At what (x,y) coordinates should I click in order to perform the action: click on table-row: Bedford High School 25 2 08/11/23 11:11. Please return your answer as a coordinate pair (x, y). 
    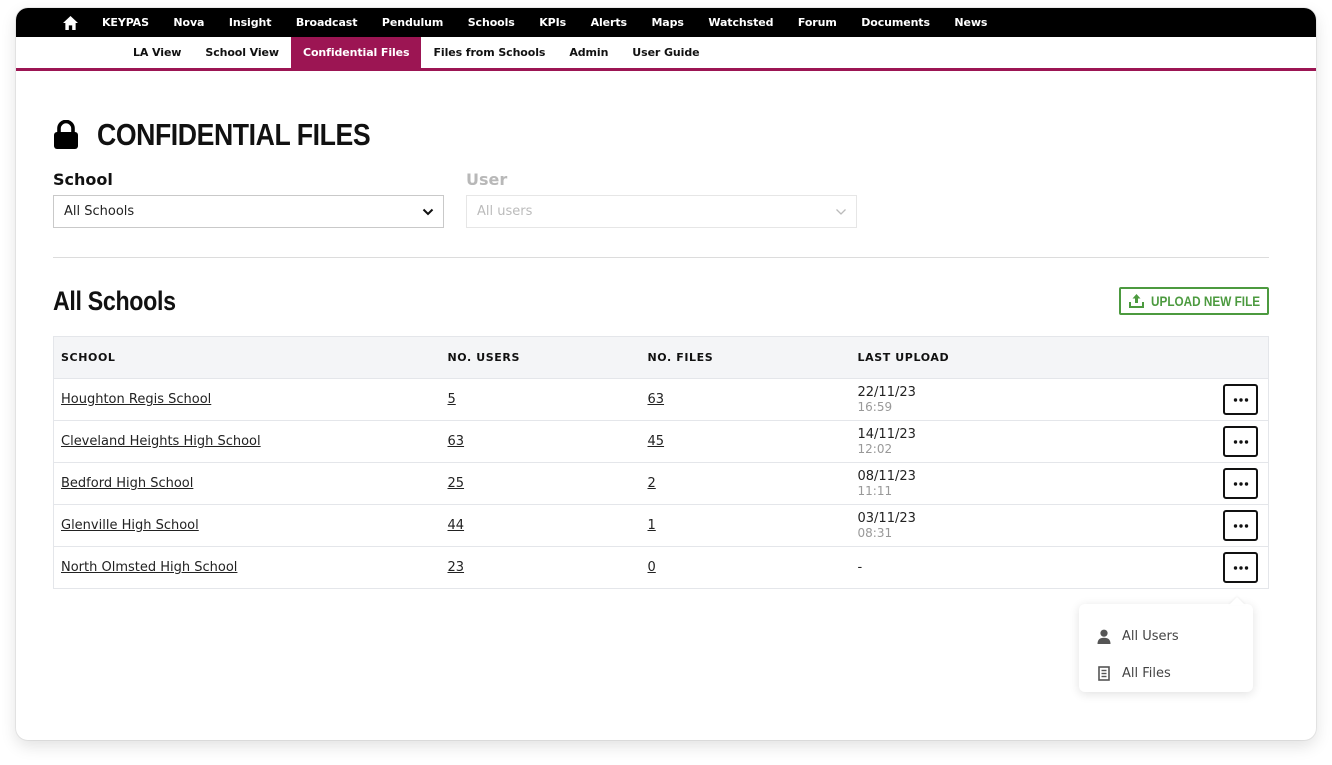
    Looking at the image, I should click on (661, 483).